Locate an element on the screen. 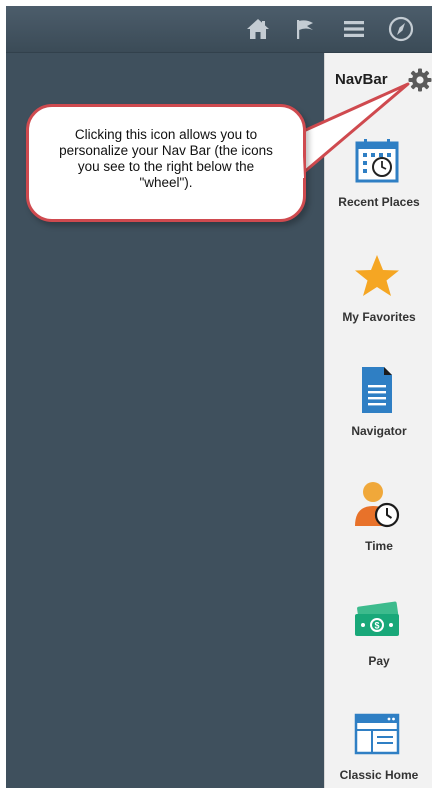  navbar-header: NavBar is located at coordinates (378, 80).